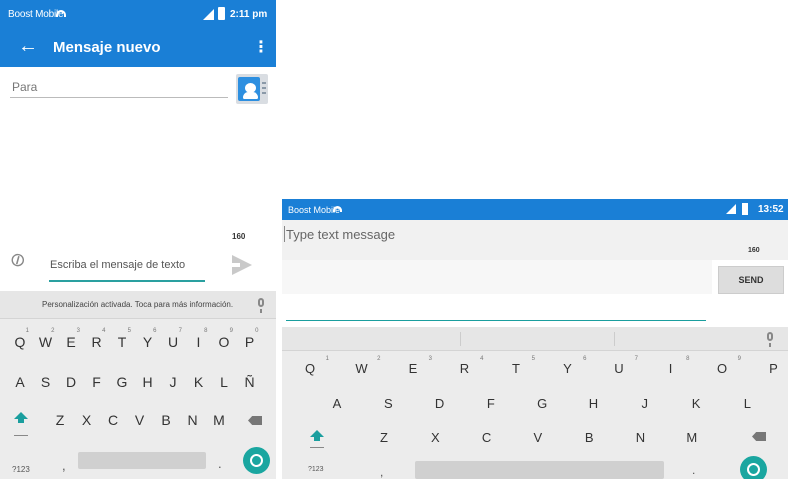 This screenshot has width=788, height=479. Describe the element at coordinates (17, 261) in the screenshot. I see `attach-icon: ⊘` at that location.